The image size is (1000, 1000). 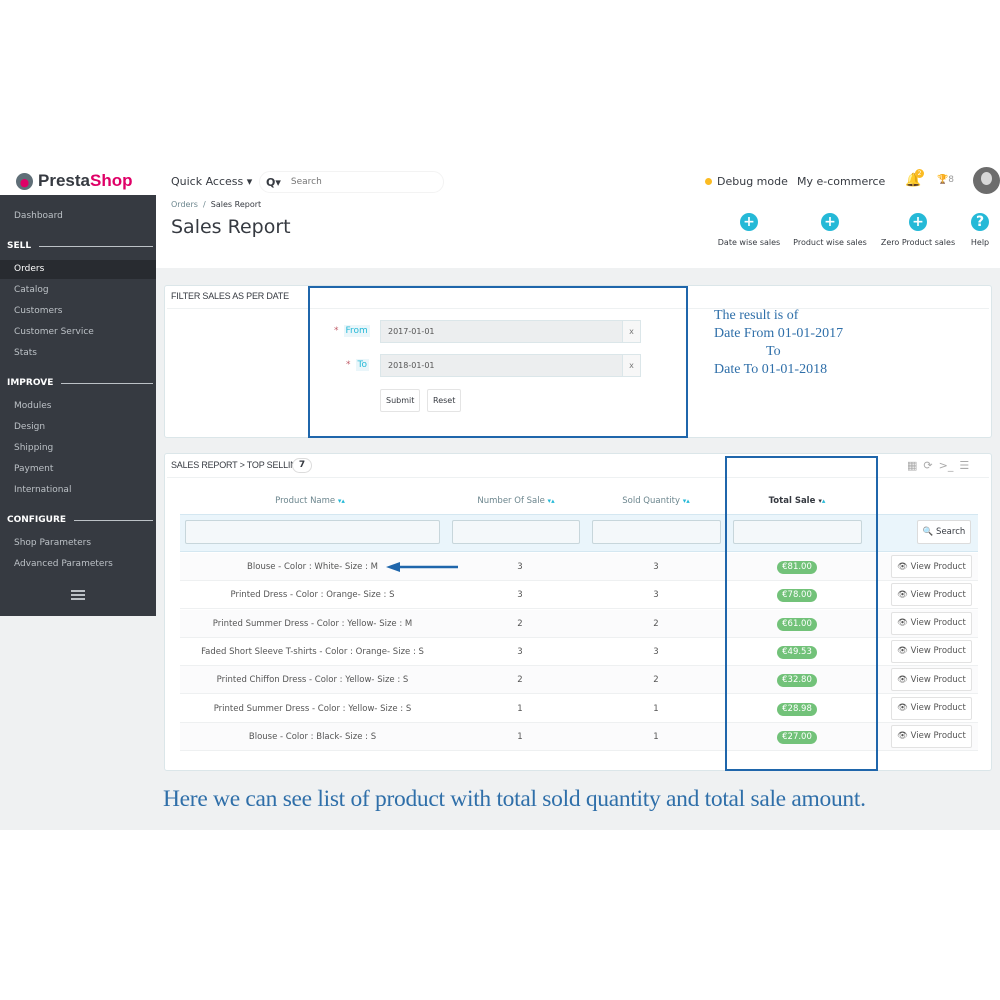 I want to click on cell-product-name: Blouse - Color : Black- Size : S, so click(x=312, y=736).